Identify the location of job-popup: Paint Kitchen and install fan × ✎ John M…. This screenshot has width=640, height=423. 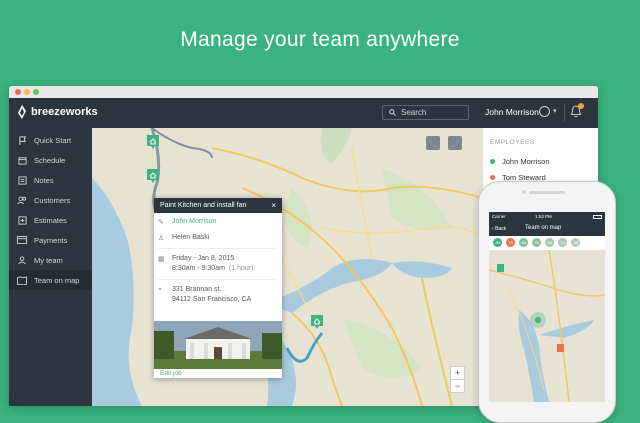
(218, 288).